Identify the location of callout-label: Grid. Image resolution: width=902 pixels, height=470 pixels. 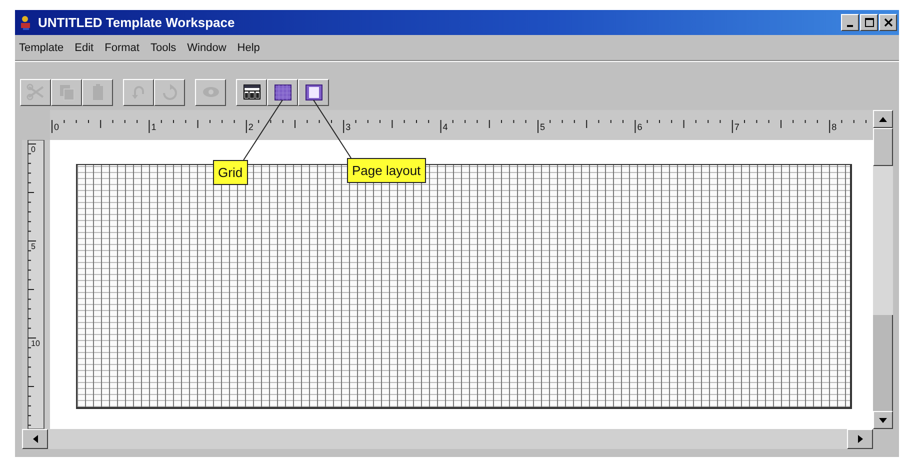
(230, 172).